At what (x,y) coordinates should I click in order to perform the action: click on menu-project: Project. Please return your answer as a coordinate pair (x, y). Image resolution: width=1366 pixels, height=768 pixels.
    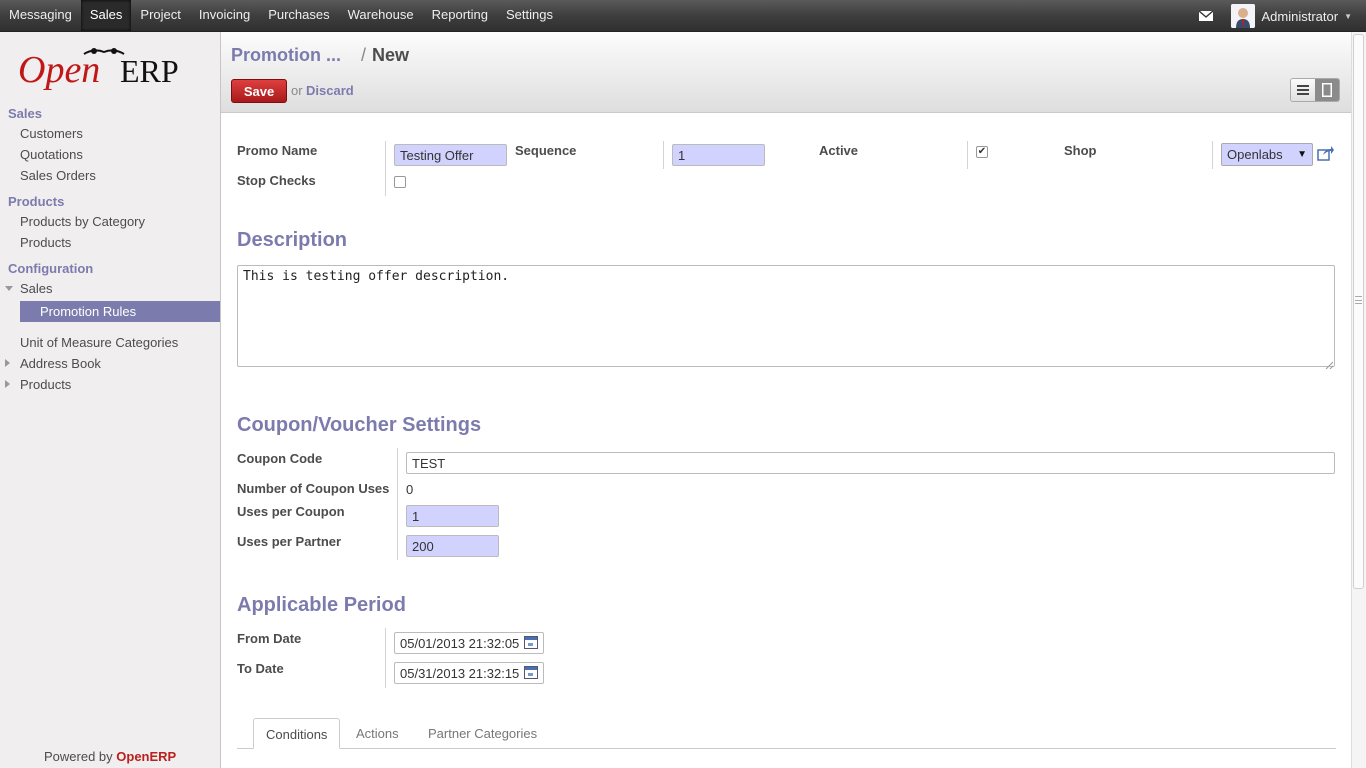
    Looking at the image, I should click on (160, 15).